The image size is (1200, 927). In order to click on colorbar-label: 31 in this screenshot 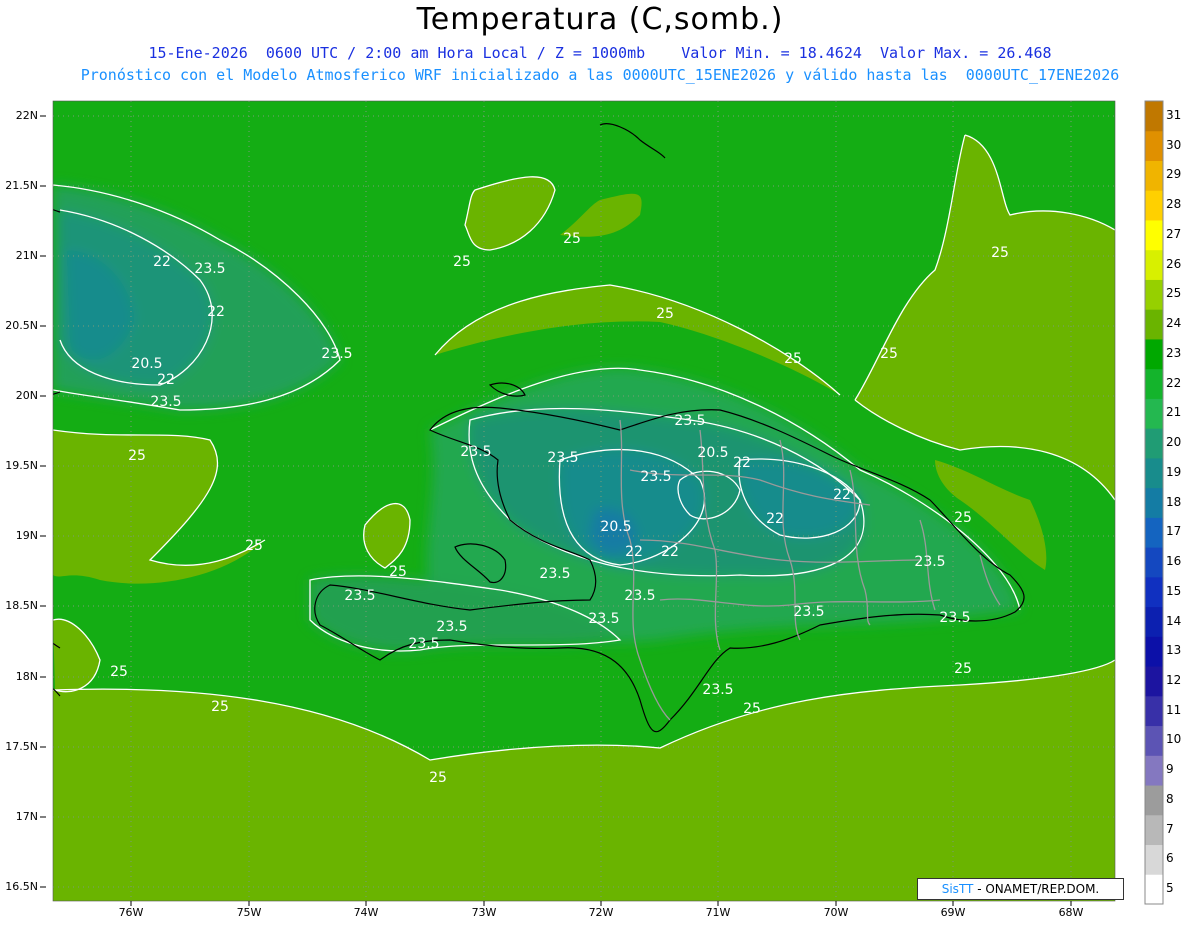, I will do `click(1174, 114)`.